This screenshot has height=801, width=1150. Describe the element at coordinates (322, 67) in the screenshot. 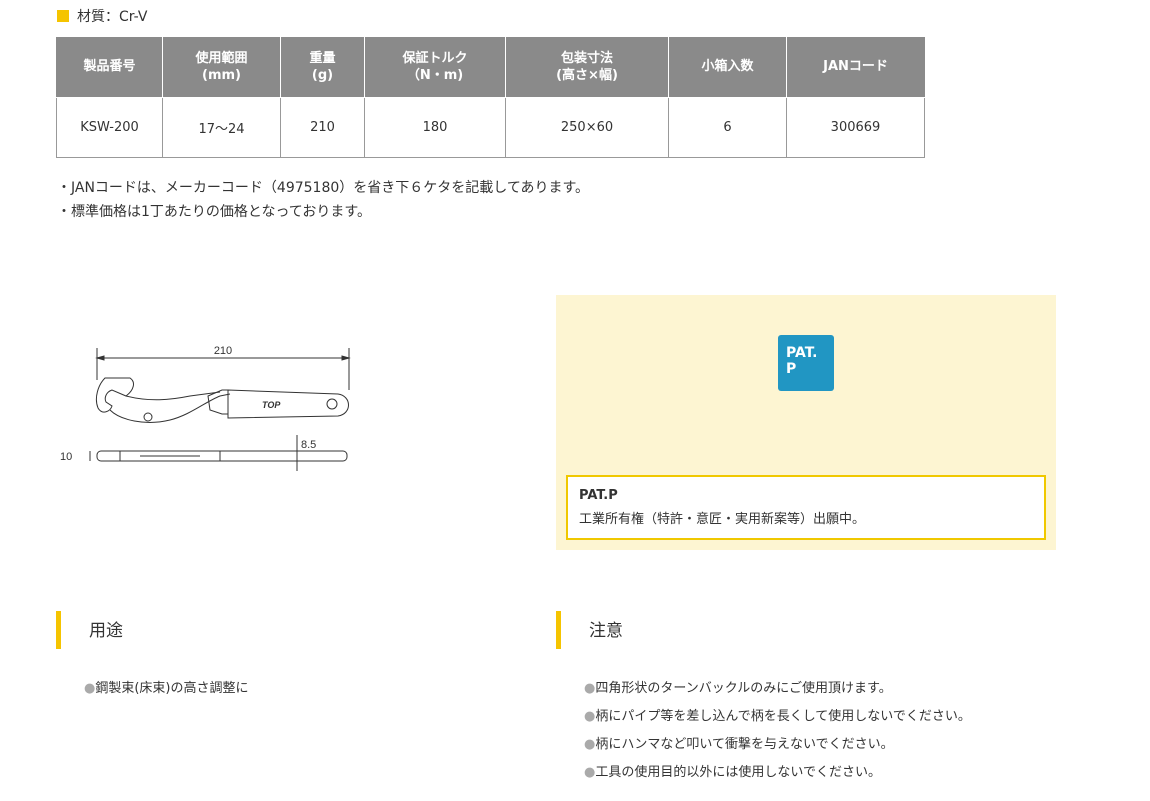

I see `header-weight: 重量 (g)` at that location.